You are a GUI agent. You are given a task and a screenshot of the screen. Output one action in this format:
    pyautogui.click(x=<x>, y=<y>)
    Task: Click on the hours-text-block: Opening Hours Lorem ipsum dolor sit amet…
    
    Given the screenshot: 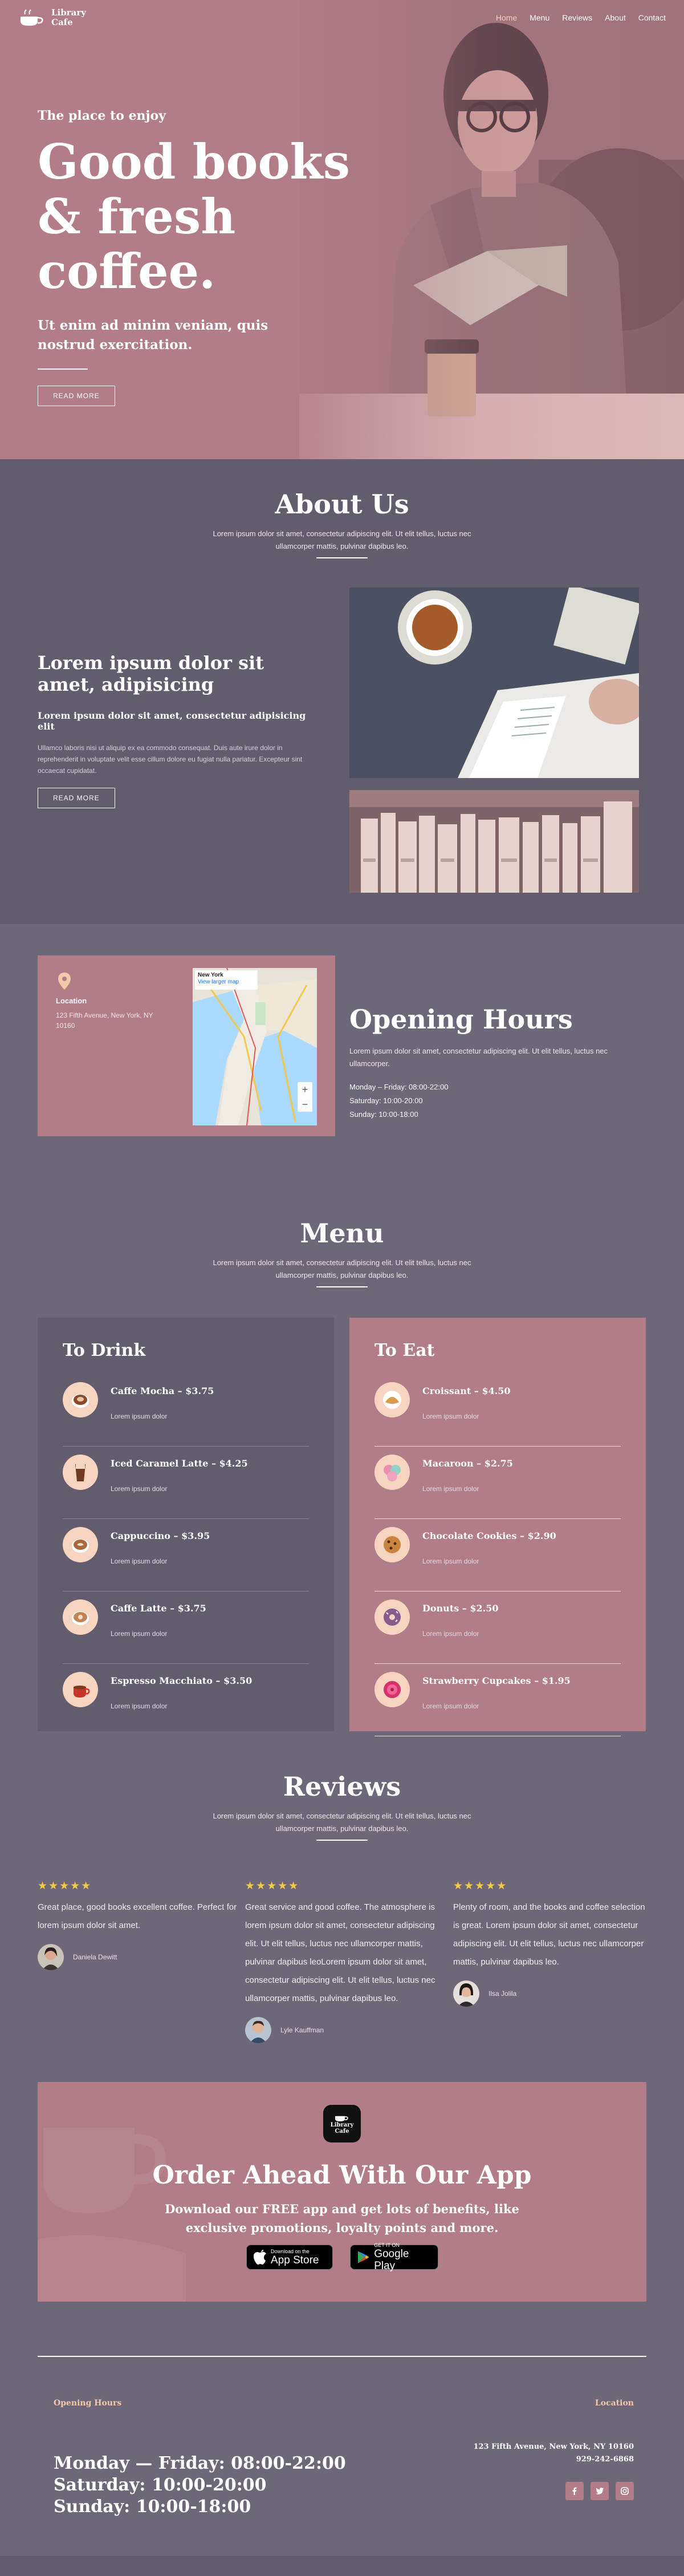 What is the action you would take?
    pyautogui.click(x=486, y=1062)
    